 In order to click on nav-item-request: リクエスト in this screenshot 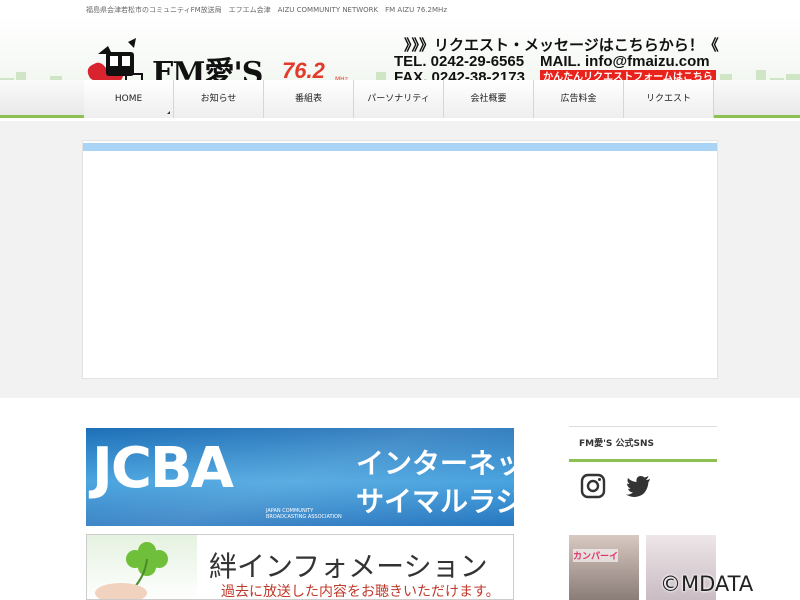, I will do `click(669, 99)`.